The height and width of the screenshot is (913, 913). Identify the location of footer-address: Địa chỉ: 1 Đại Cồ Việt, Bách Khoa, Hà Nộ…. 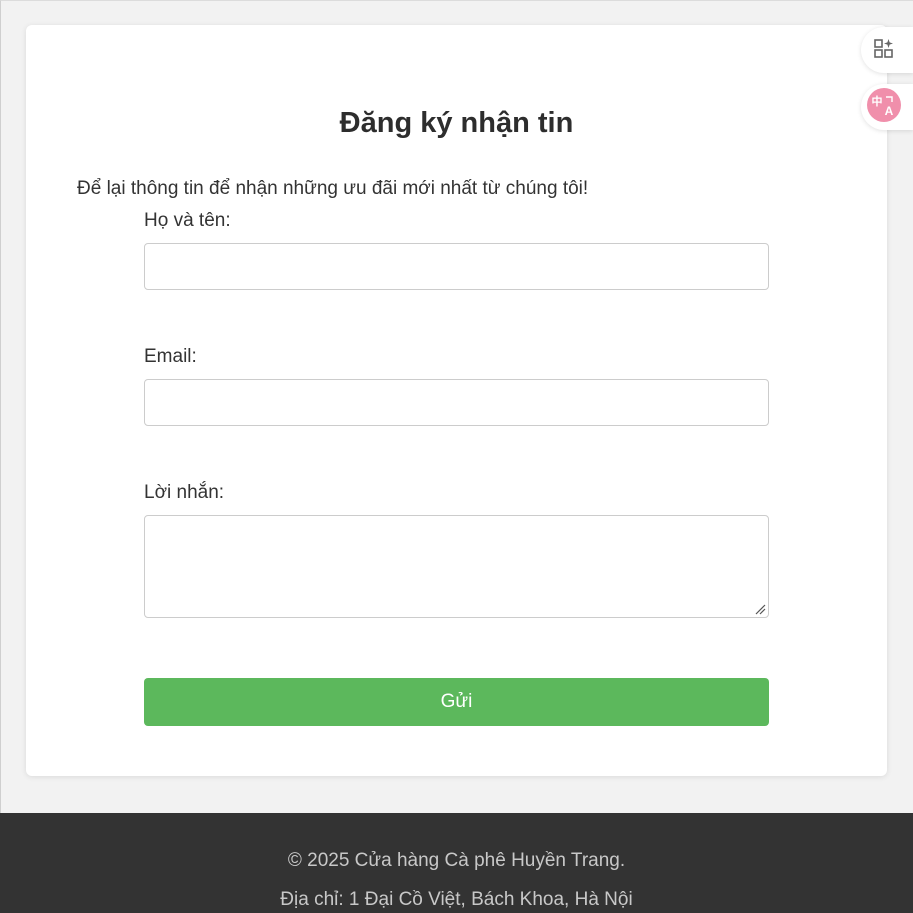
(456, 899).